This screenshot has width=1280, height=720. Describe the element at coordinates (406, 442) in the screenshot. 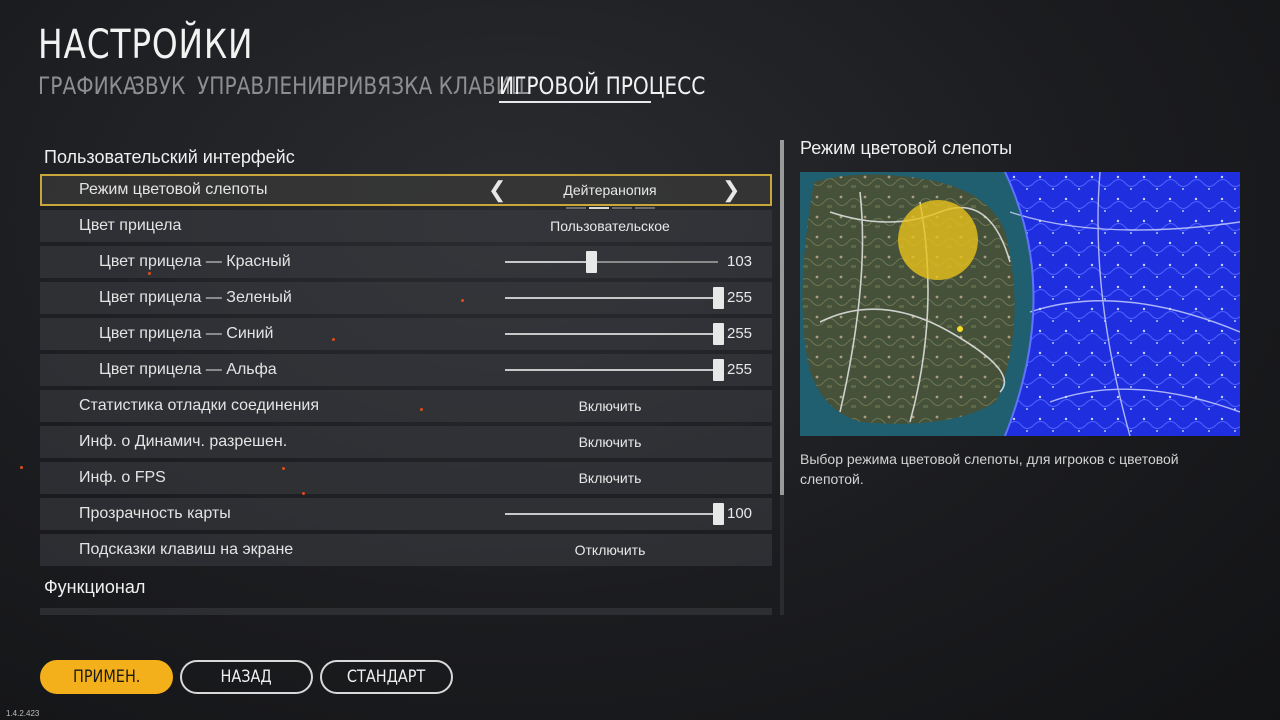

I see `setting-dynamic-resolution-info: Инф. о Динамич. разрешен. Включить` at that location.